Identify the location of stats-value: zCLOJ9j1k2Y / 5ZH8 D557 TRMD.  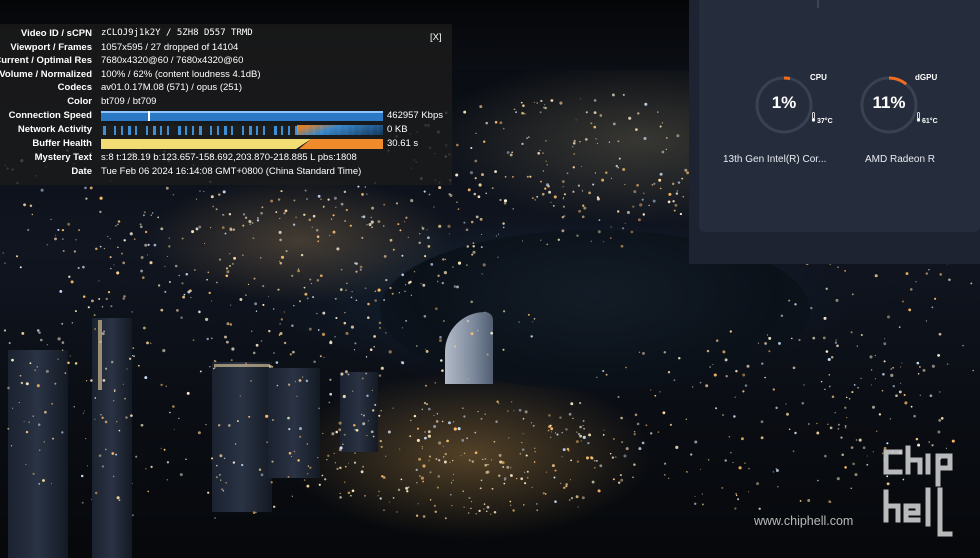
(177, 34).